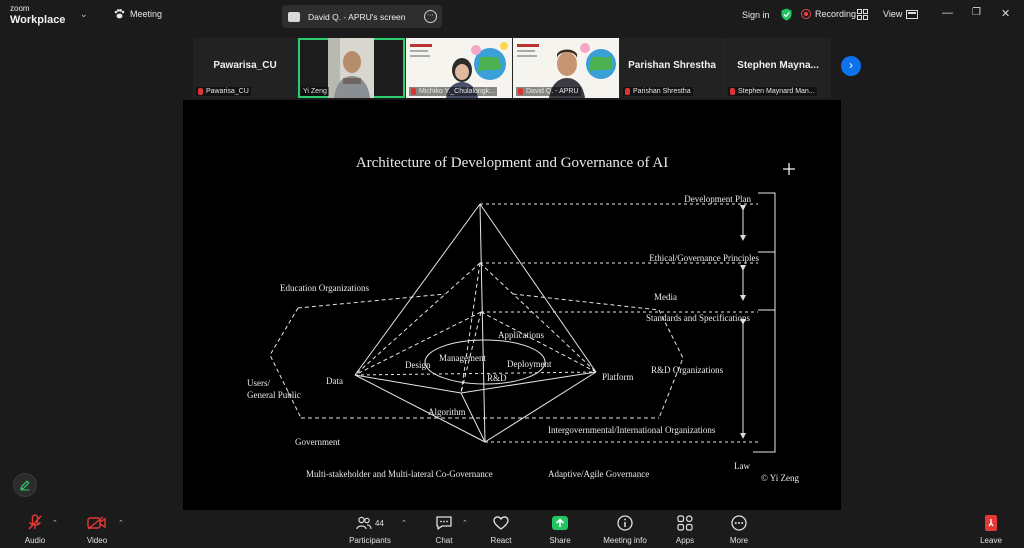  What do you see at coordinates (294, 16) in the screenshot?
I see `screen-share-icon` at bounding box center [294, 16].